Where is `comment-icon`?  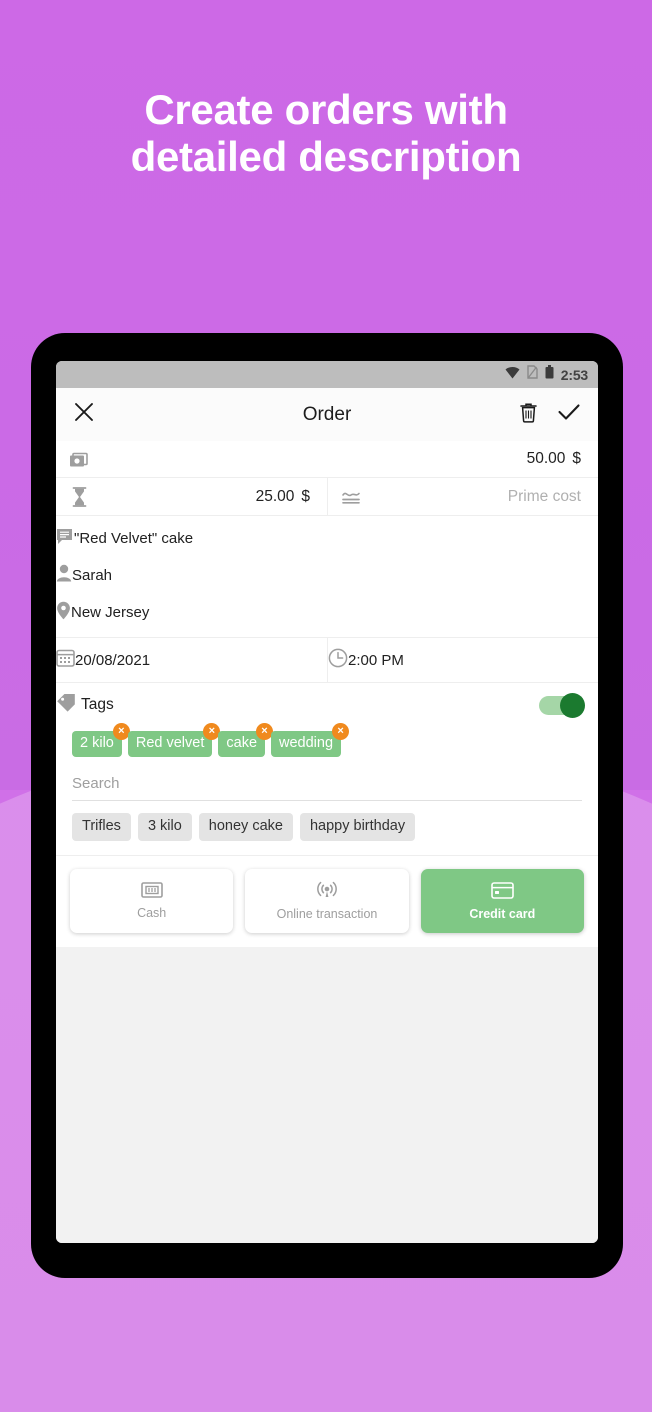 comment-icon is located at coordinates (65, 539).